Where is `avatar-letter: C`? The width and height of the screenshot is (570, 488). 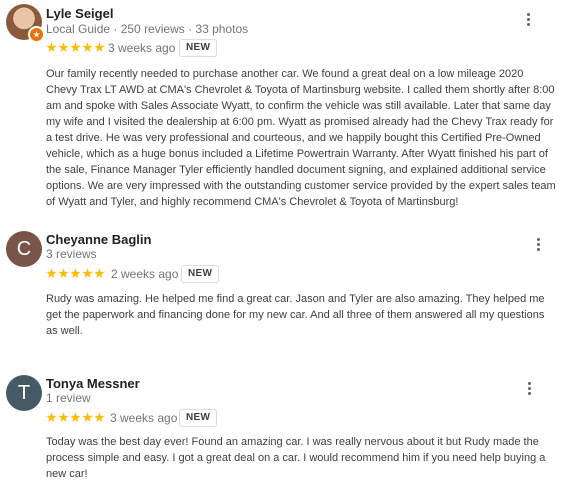 avatar-letter: C is located at coordinates (24, 248).